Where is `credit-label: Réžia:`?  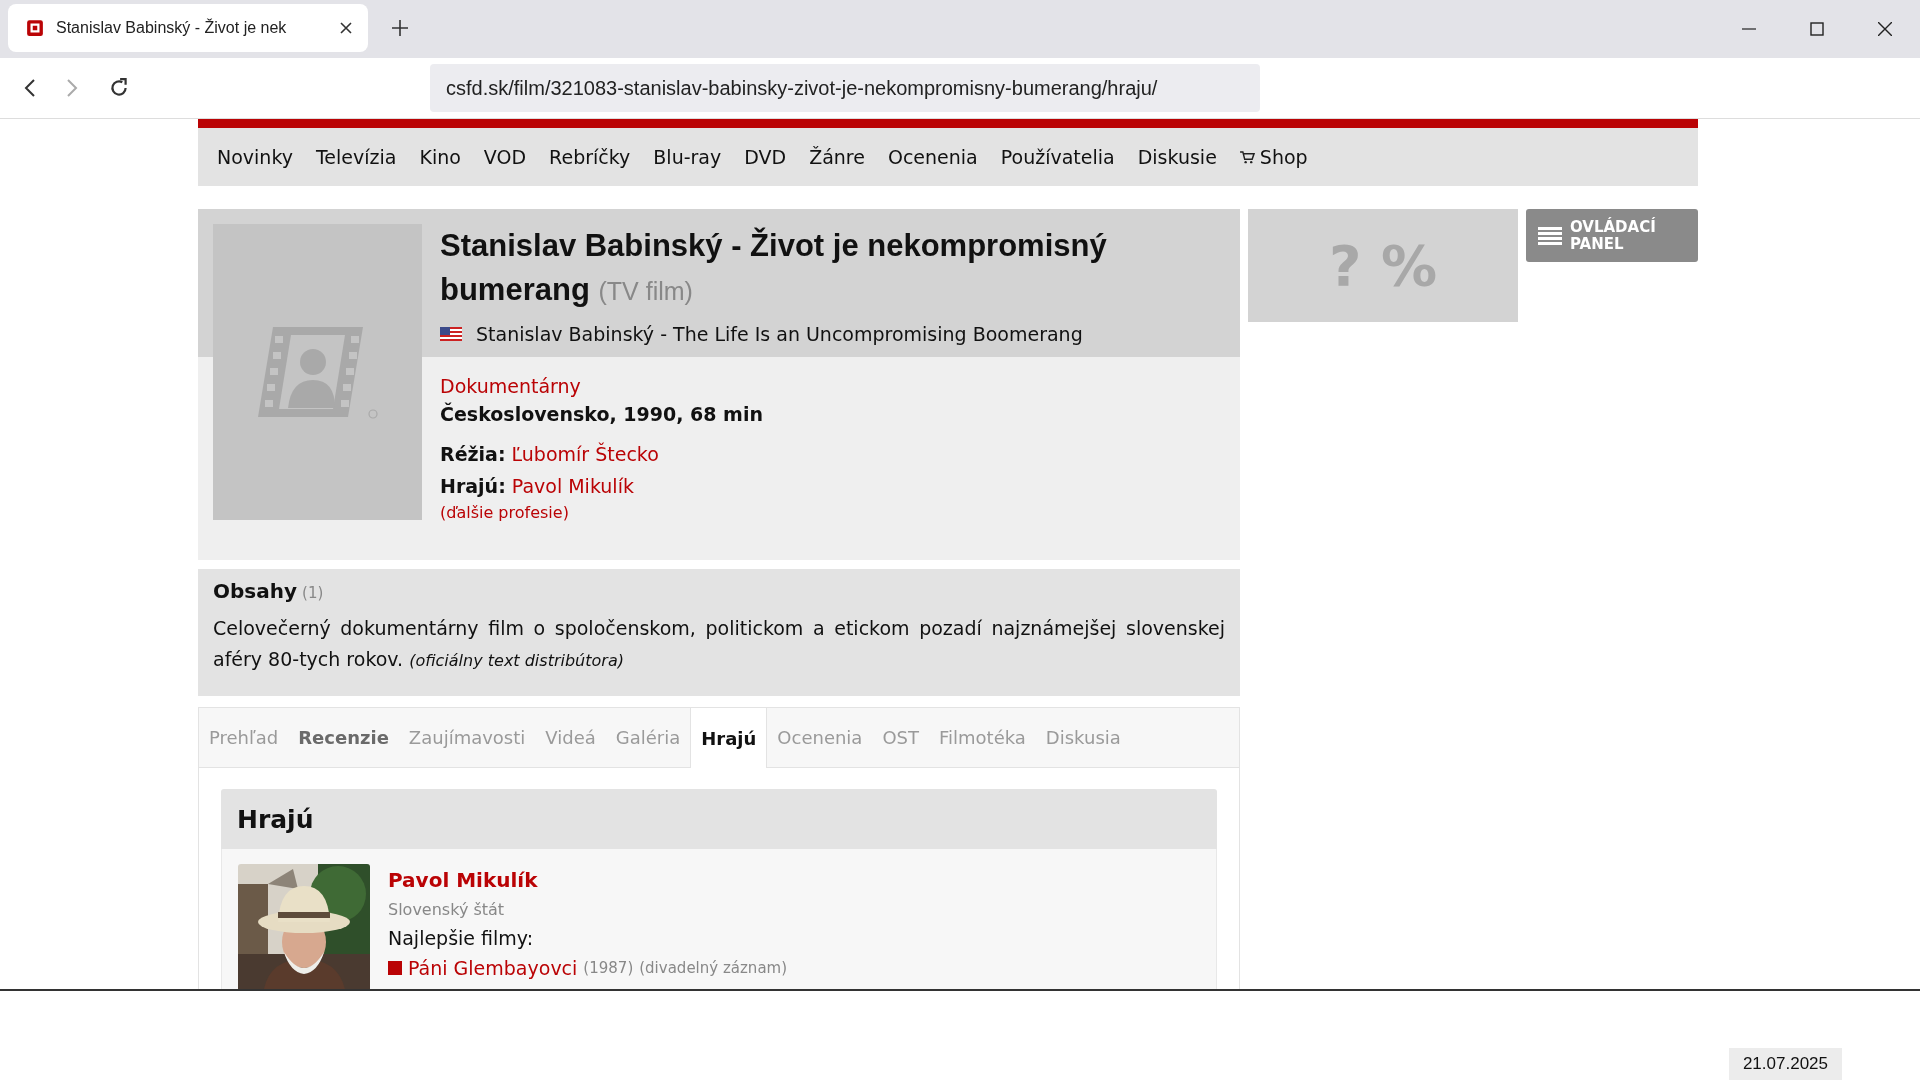
credit-label: Réžia: is located at coordinates (473, 454).